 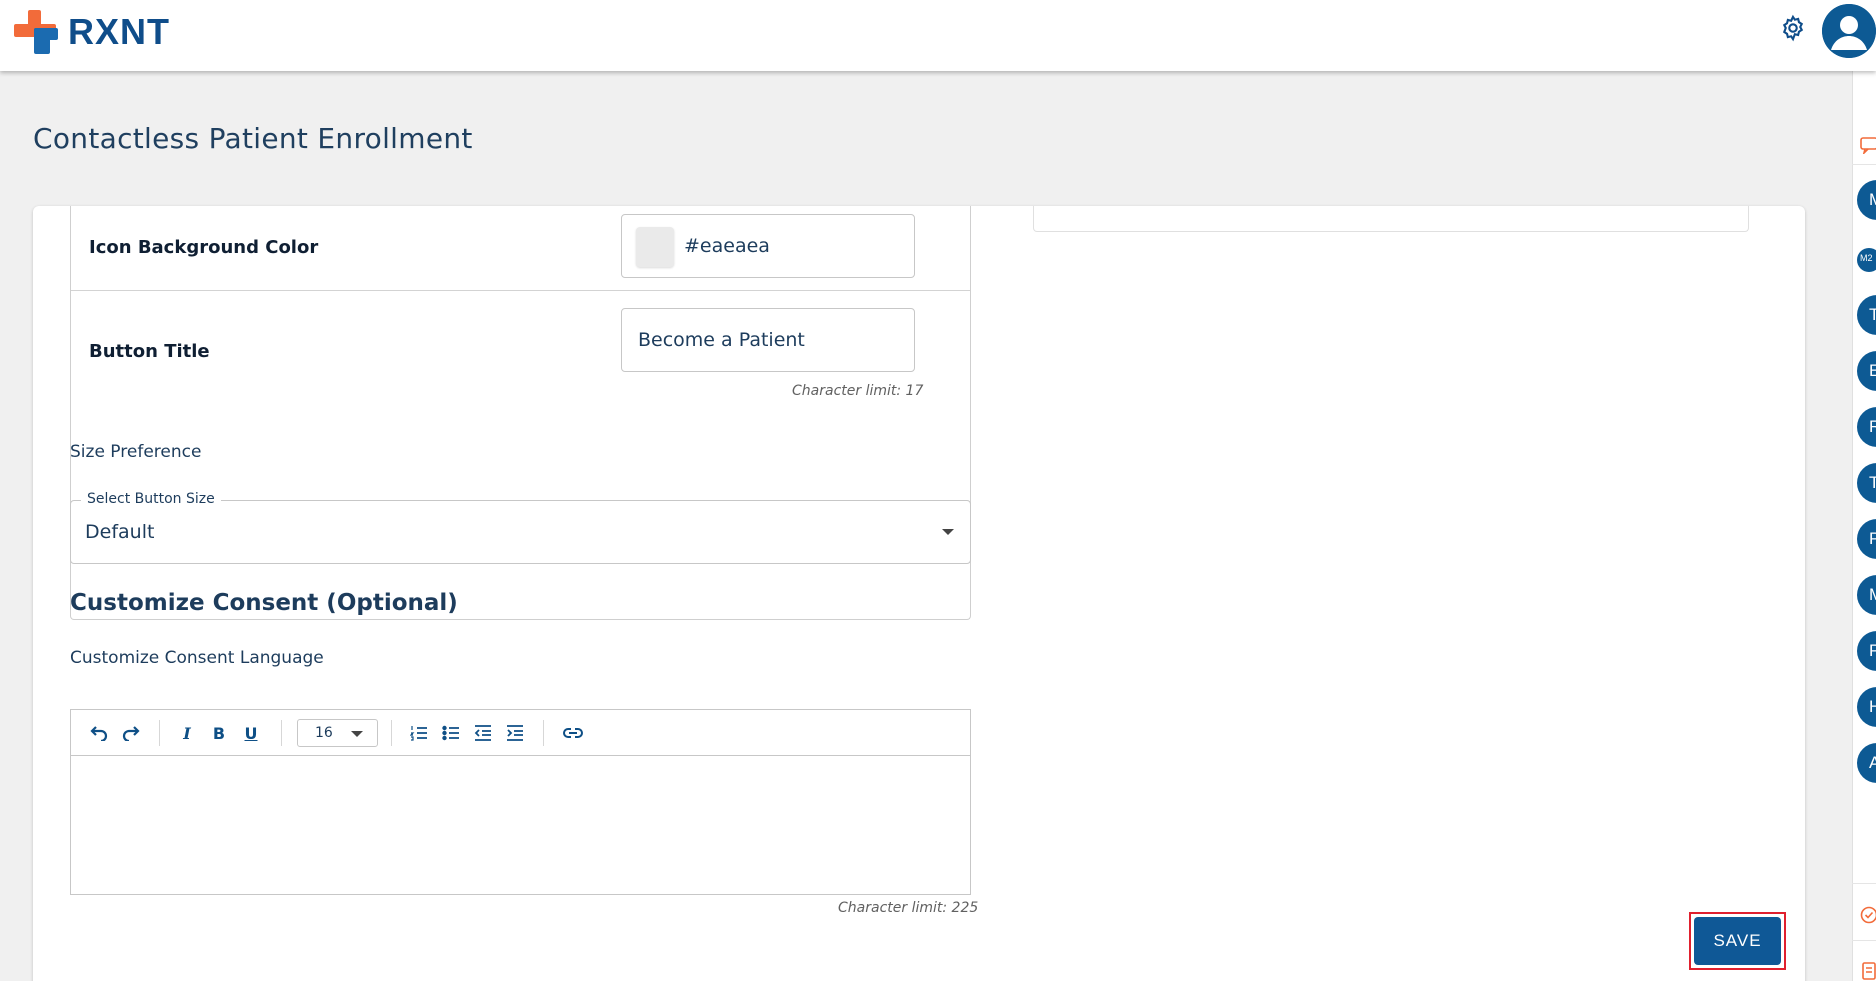 I want to click on link-icon, so click(x=573, y=733).